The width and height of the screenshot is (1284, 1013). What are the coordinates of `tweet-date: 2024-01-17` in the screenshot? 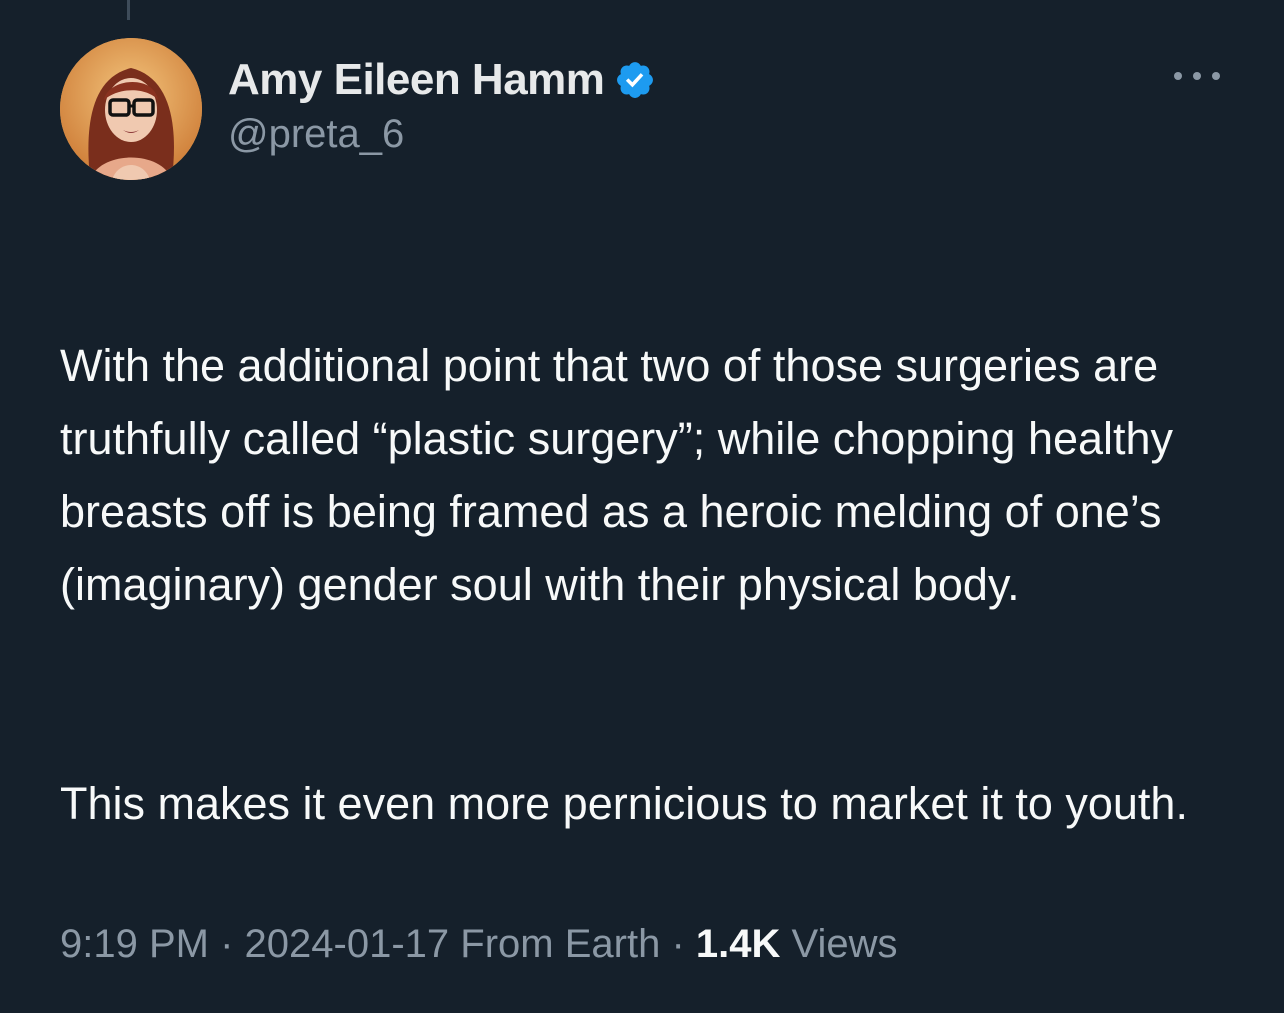 It's located at (347, 944).